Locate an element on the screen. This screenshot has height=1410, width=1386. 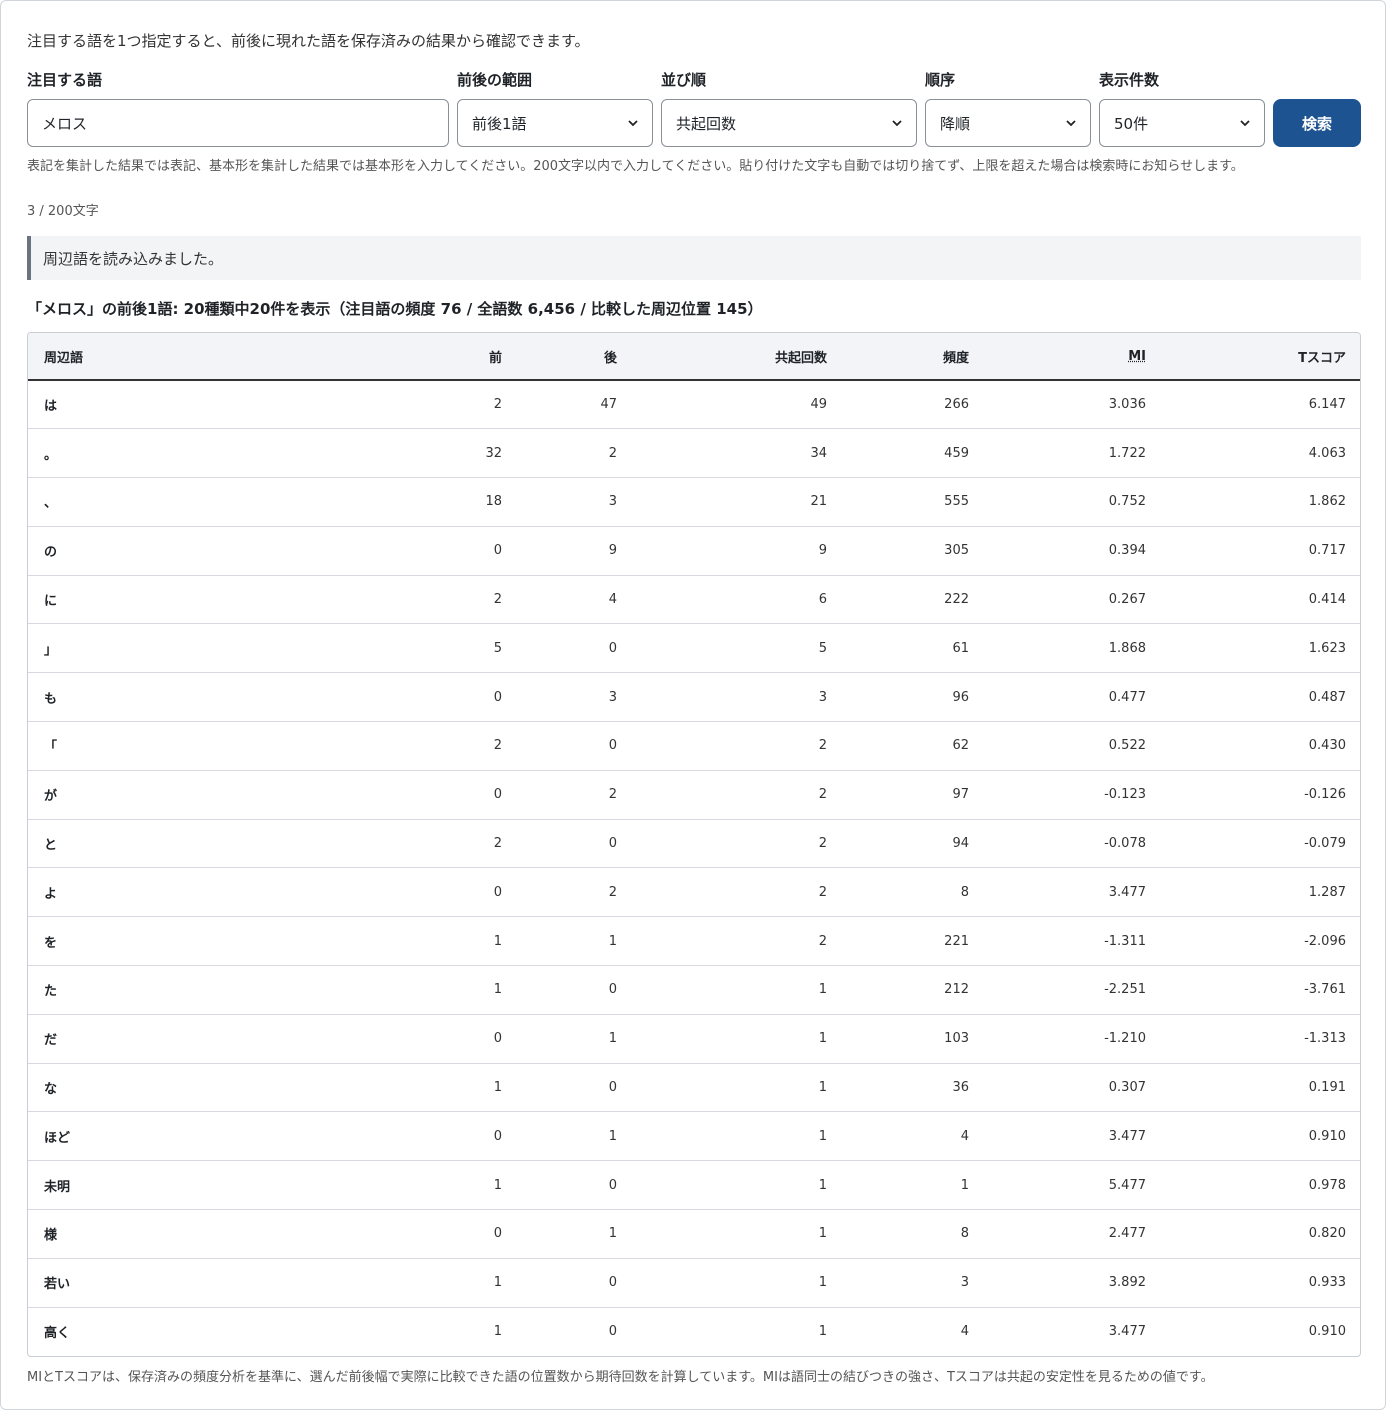
cell-frequency: 459 is located at coordinates (914, 453).